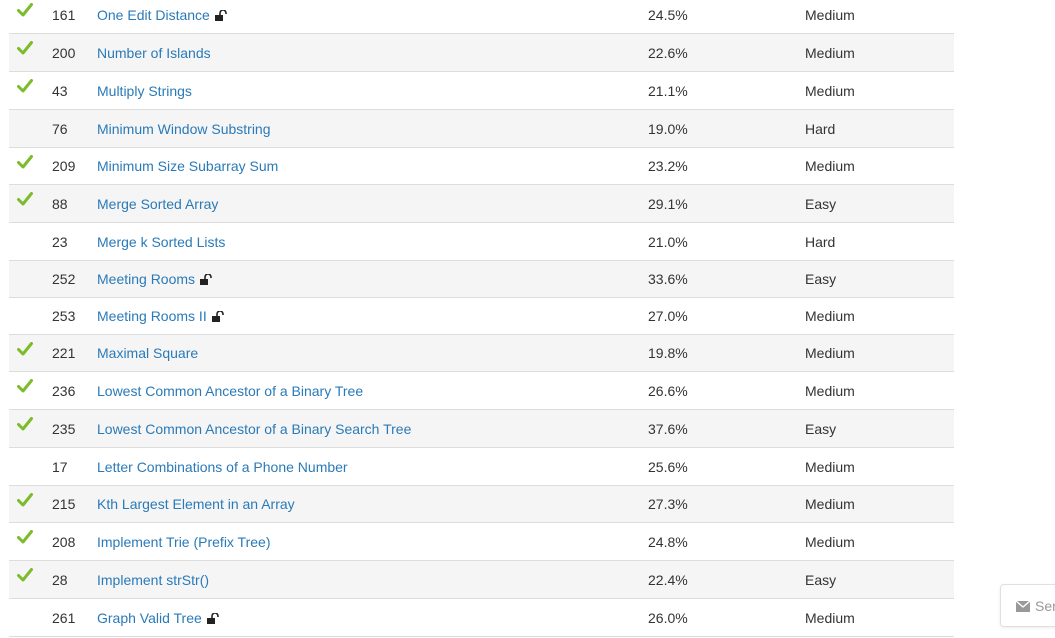  I want to click on acceptance-rate: 22.6%, so click(668, 53).